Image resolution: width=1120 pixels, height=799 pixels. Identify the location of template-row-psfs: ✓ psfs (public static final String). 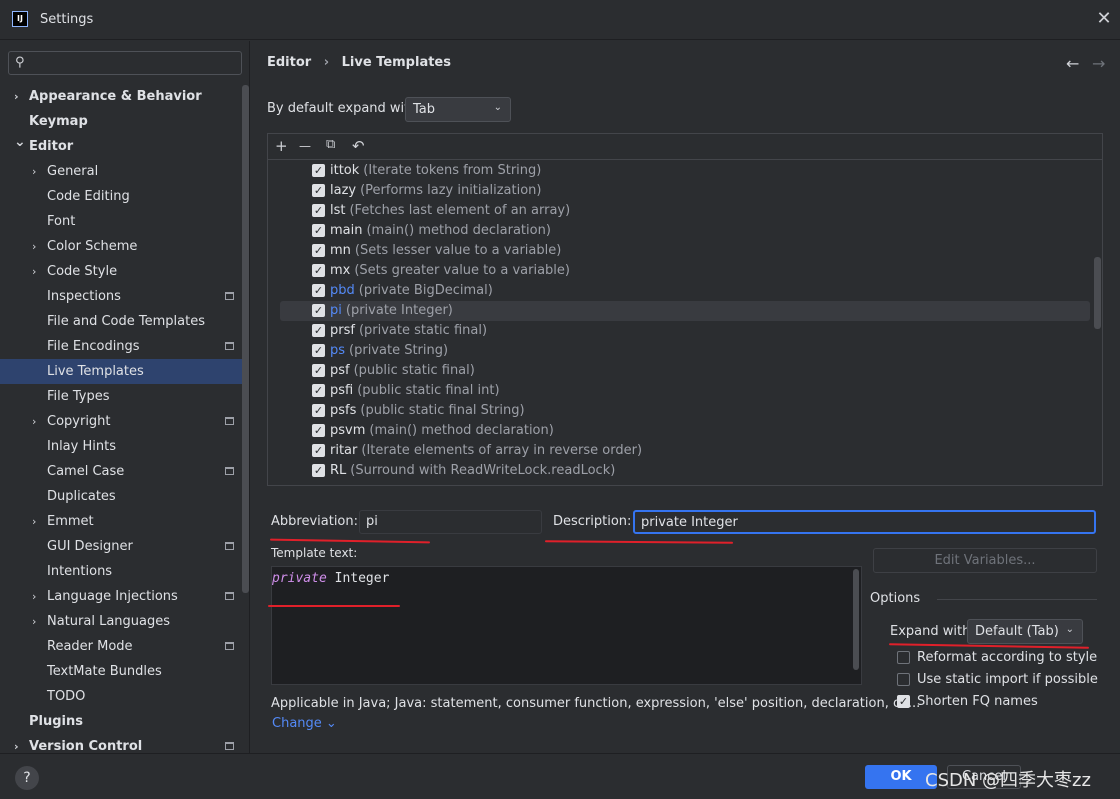
(685, 411).